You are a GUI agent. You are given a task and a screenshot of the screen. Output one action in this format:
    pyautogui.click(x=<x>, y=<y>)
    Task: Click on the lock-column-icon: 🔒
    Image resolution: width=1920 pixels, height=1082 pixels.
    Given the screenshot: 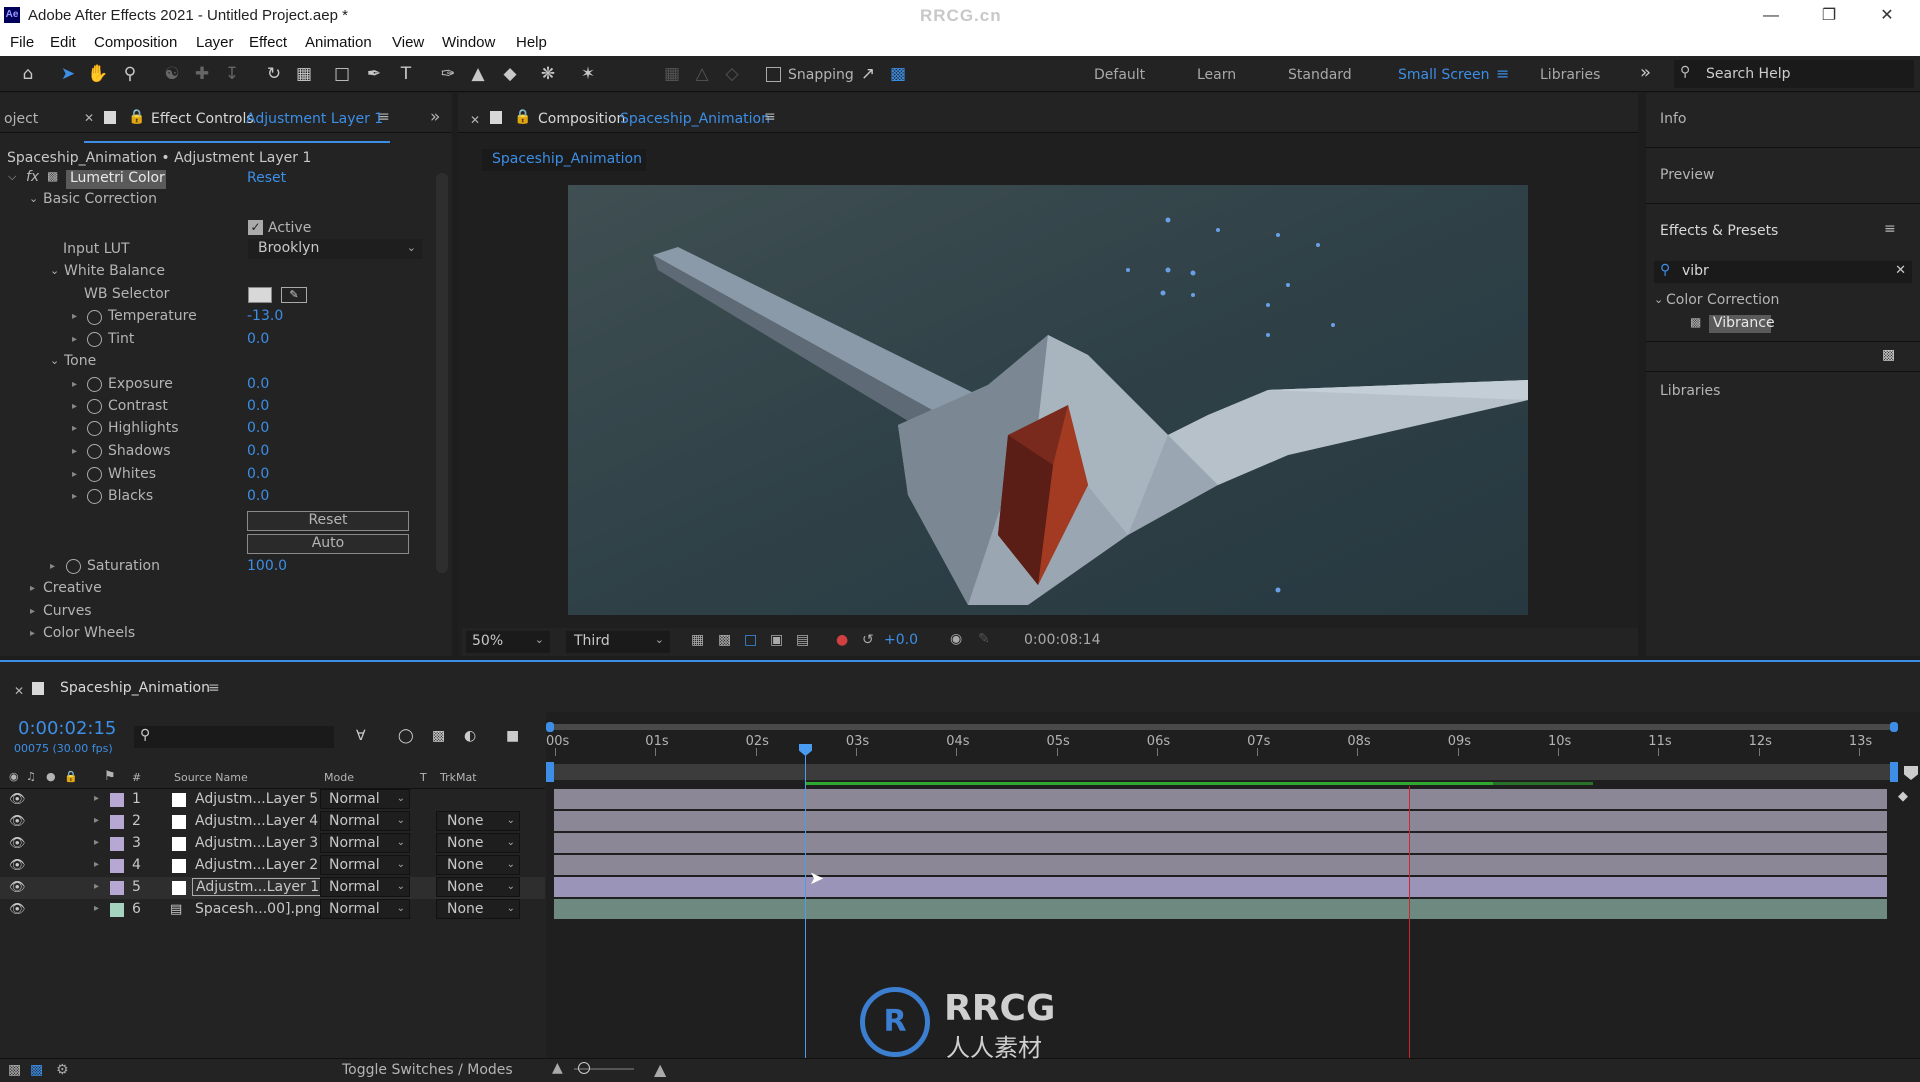 What is the action you would take?
    pyautogui.click(x=71, y=776)
    